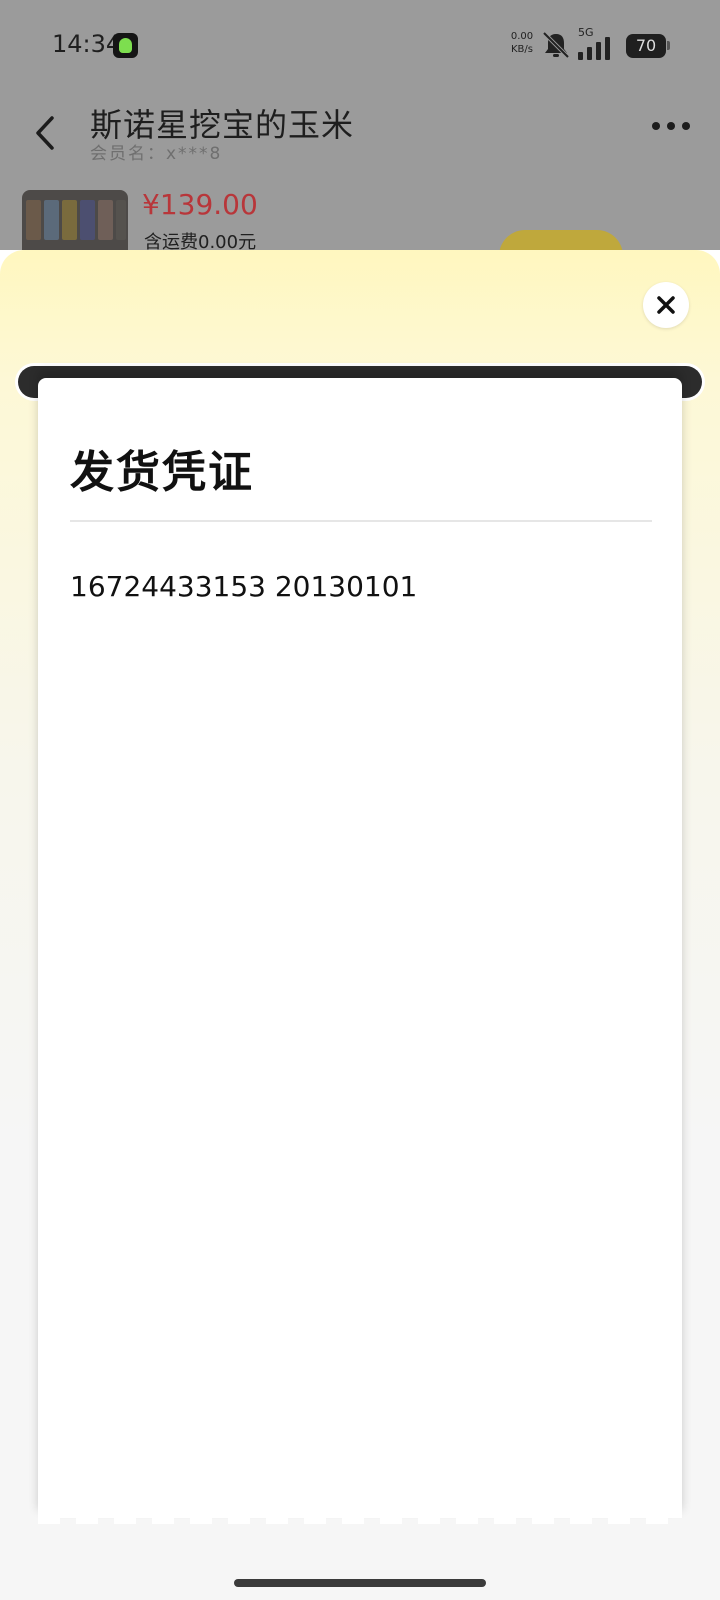 This screenshot has height=1600, width=720. Describe the element at coordinates (244, 586) in the screenshot. I see `voucher-content: 16724433153 20130101` at that location.